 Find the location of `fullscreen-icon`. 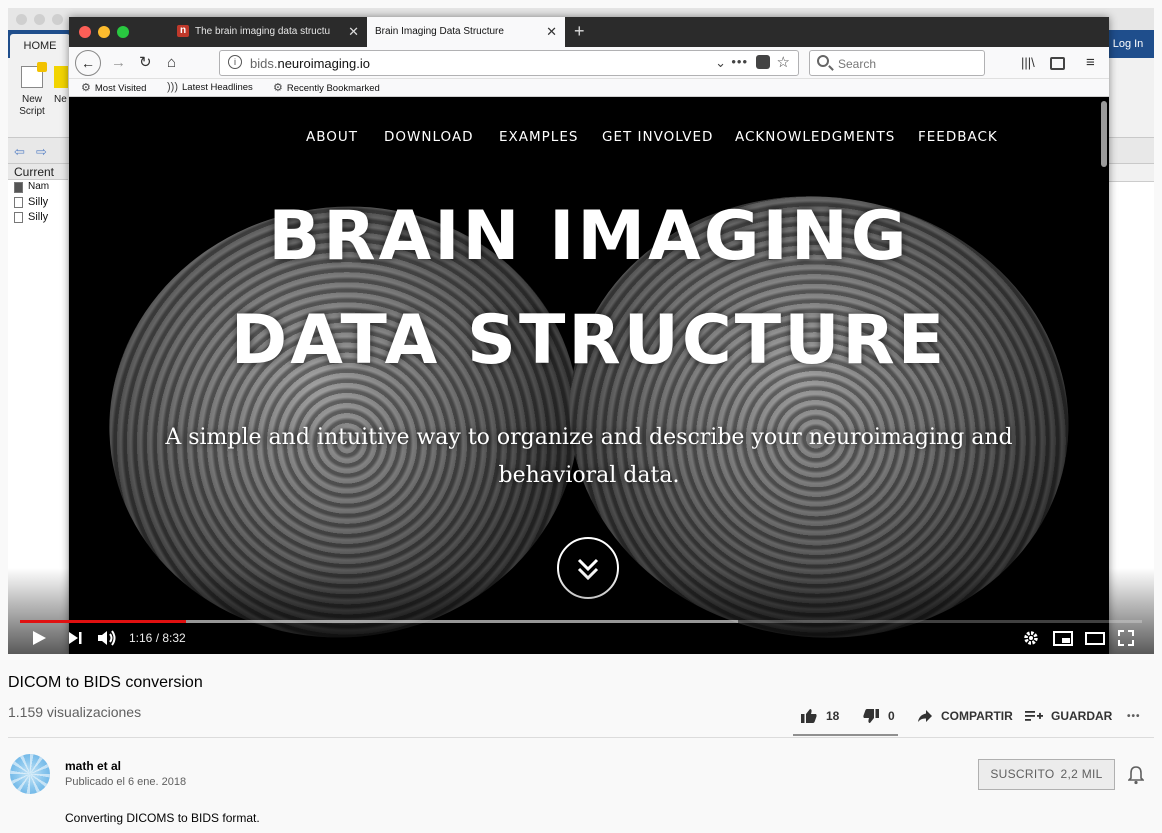

fullscreen-icon is located at coordinates (1126, 638).